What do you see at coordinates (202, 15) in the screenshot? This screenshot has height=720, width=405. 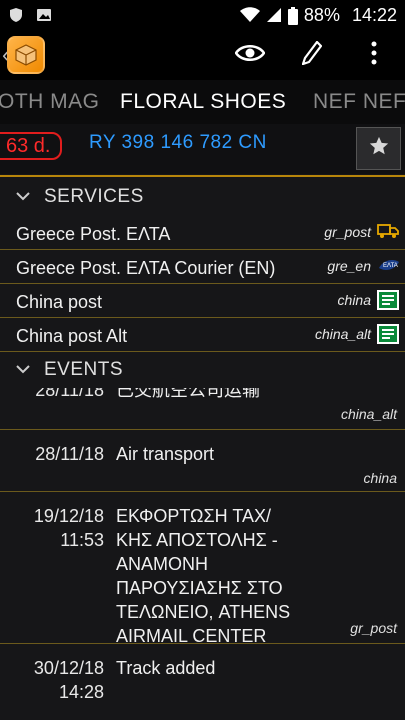 I see `status-bar: 88% 14:22` at bounding box center [202, 15].